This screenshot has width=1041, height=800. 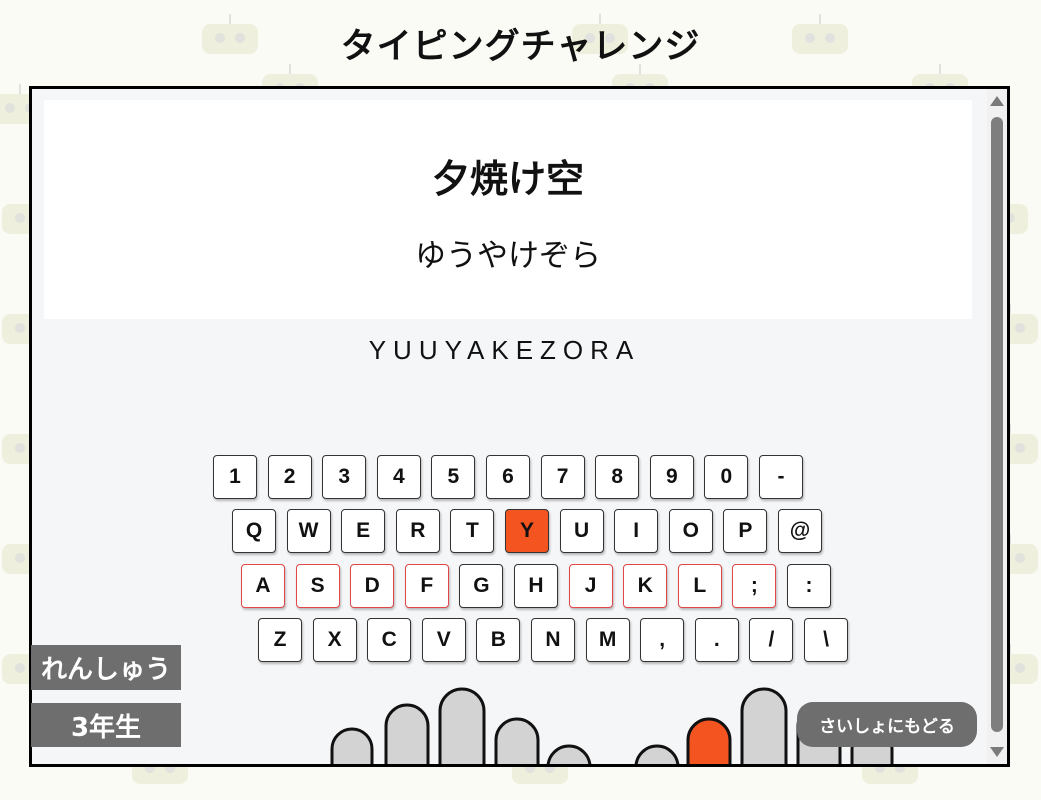 What do you see at coordinates (363, 531) in the screenshot?
I see `key-1-2: E` at bounding box center [363, 531].